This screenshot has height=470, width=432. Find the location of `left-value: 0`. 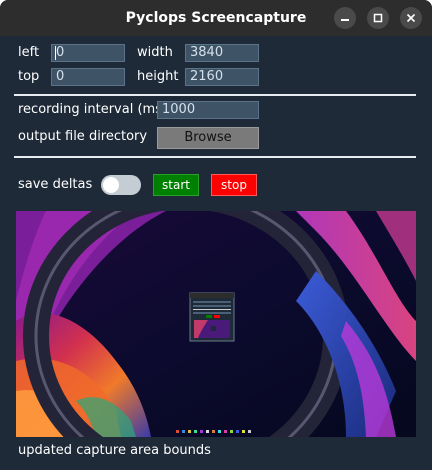

left-value: 0 is located at coordinates (60, 52).